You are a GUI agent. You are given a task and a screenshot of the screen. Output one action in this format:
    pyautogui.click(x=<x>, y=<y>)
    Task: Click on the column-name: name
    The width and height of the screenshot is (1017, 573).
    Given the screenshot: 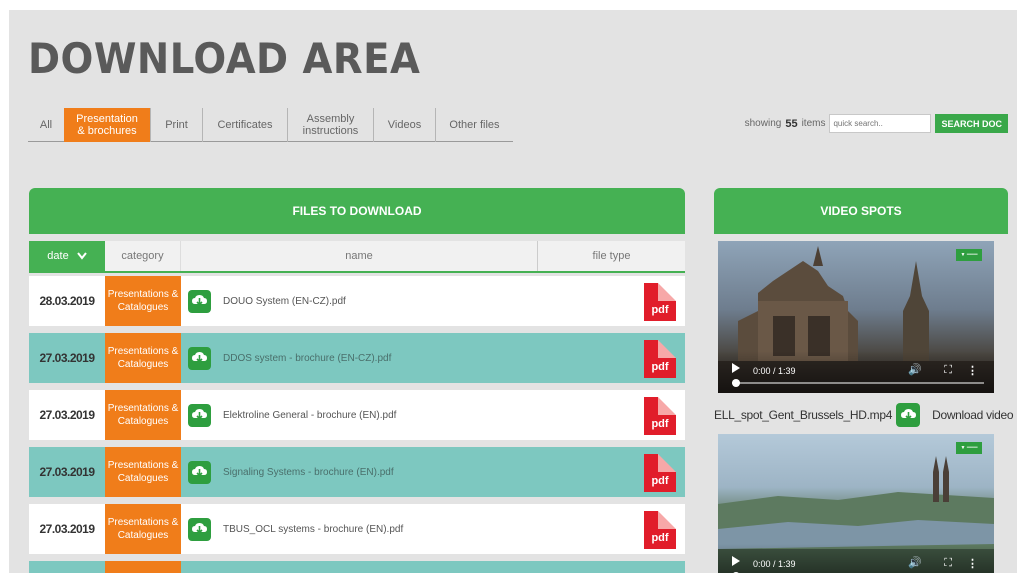 What is the action you would take?
    pyautogui.click(x=359, y=256)
    